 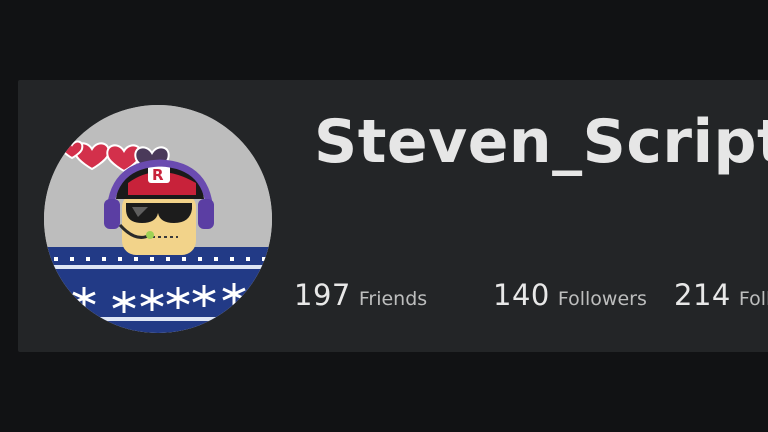 What do you see at coordinates (702, 295) in the screenshot?
I see `following-count: 214` at bounding box center [702, 295].